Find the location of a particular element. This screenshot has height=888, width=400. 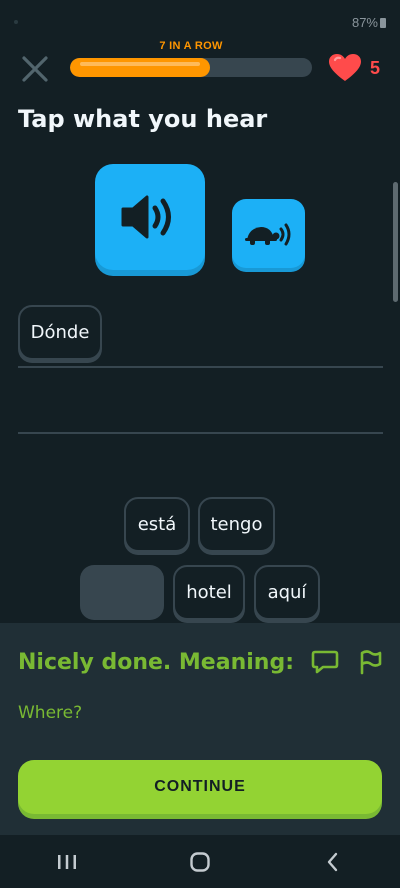

prompt-title: Tap what you hear is located at coordinates (143, 119).